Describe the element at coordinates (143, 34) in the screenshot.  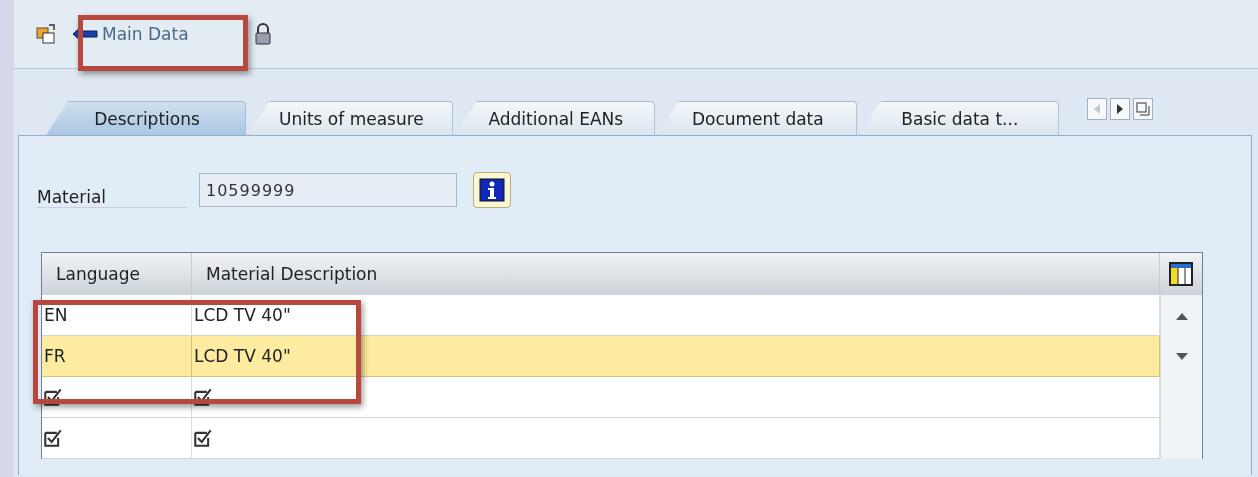
I see `main-data-button: Main Data` at that location.